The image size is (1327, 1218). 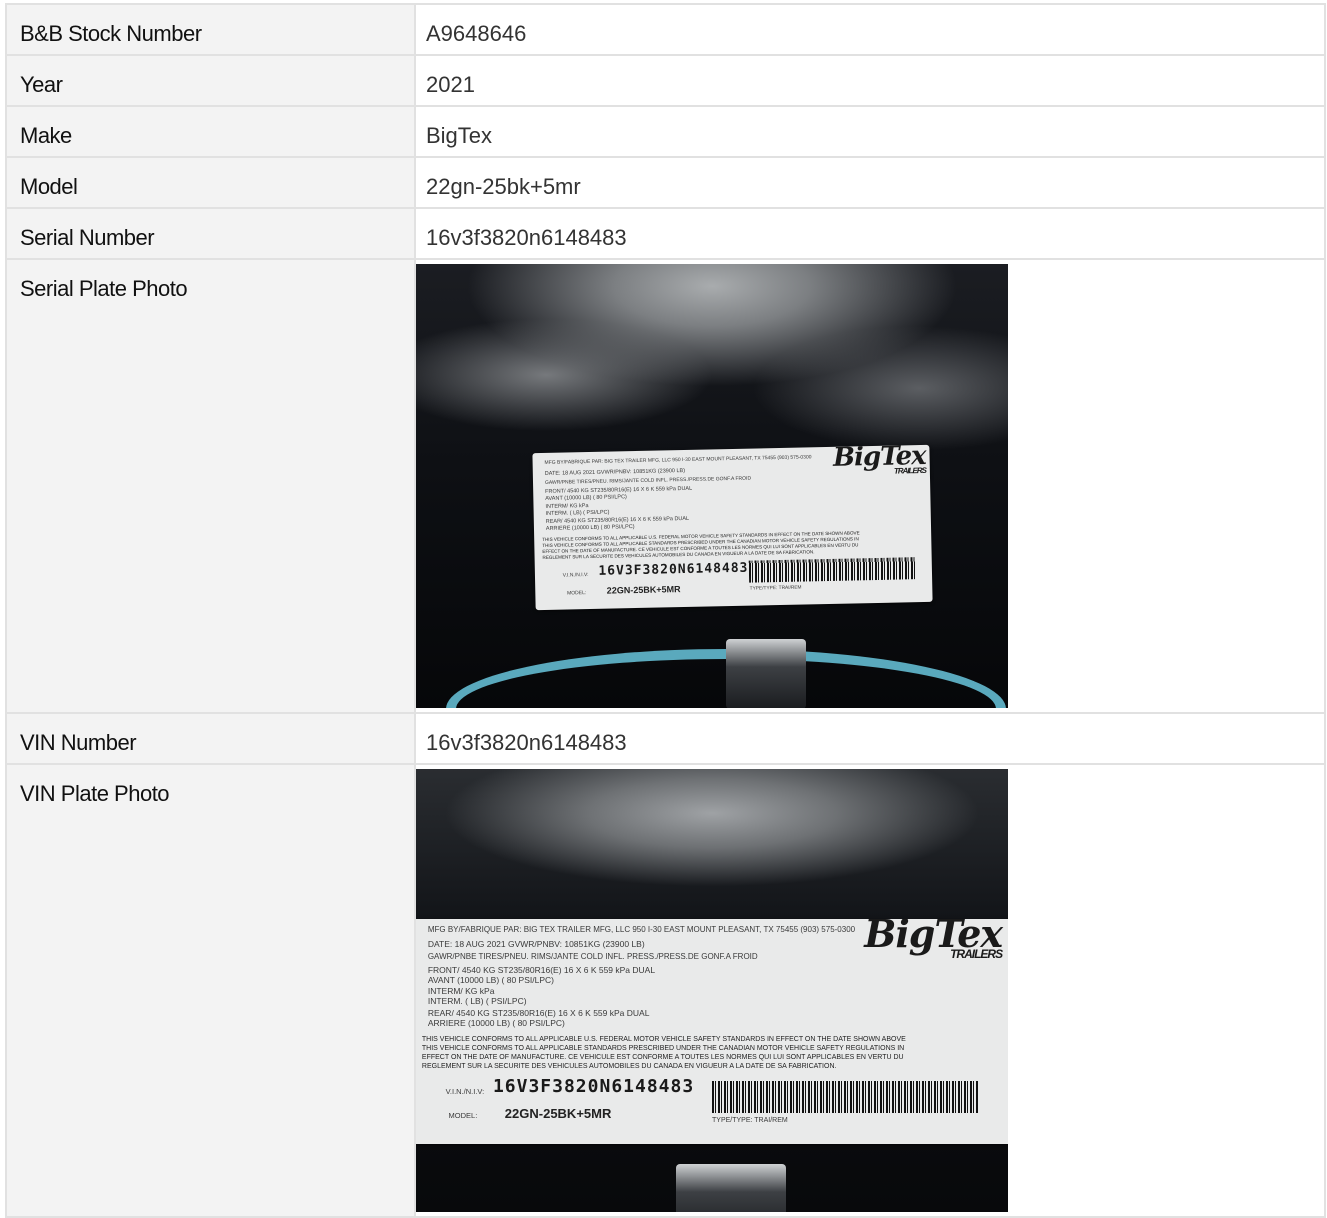 I want to click on row-value: BigTex, so click(x=870, y=131).